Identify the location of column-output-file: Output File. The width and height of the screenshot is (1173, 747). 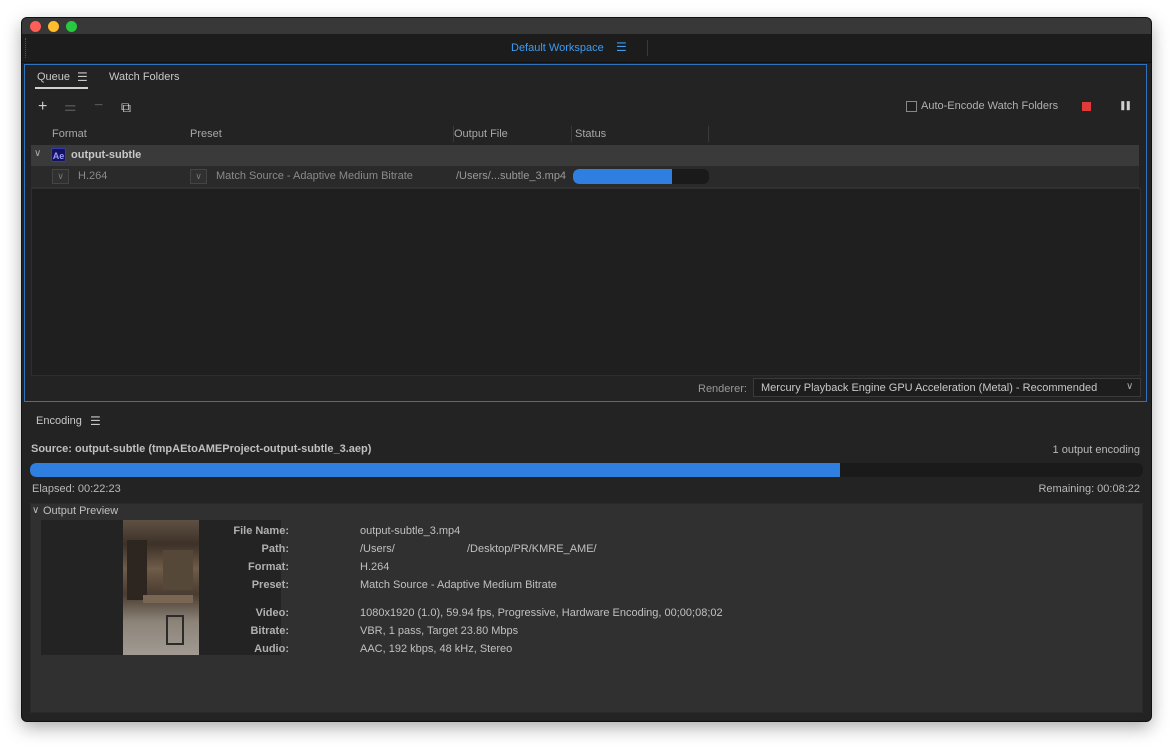
(481, 134).